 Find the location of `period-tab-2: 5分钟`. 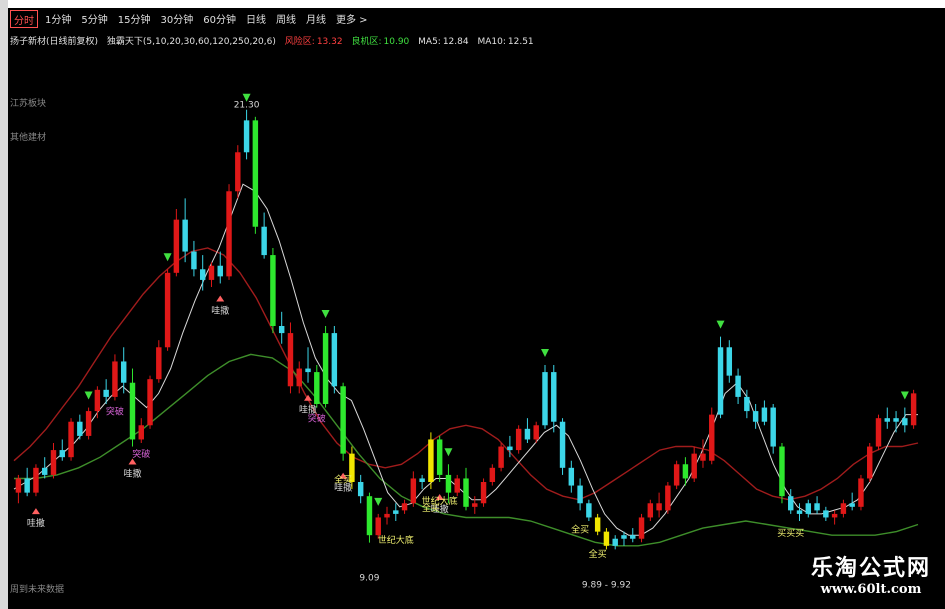

period-tab-2: 5分钟 is located at coordinates (94, 19).